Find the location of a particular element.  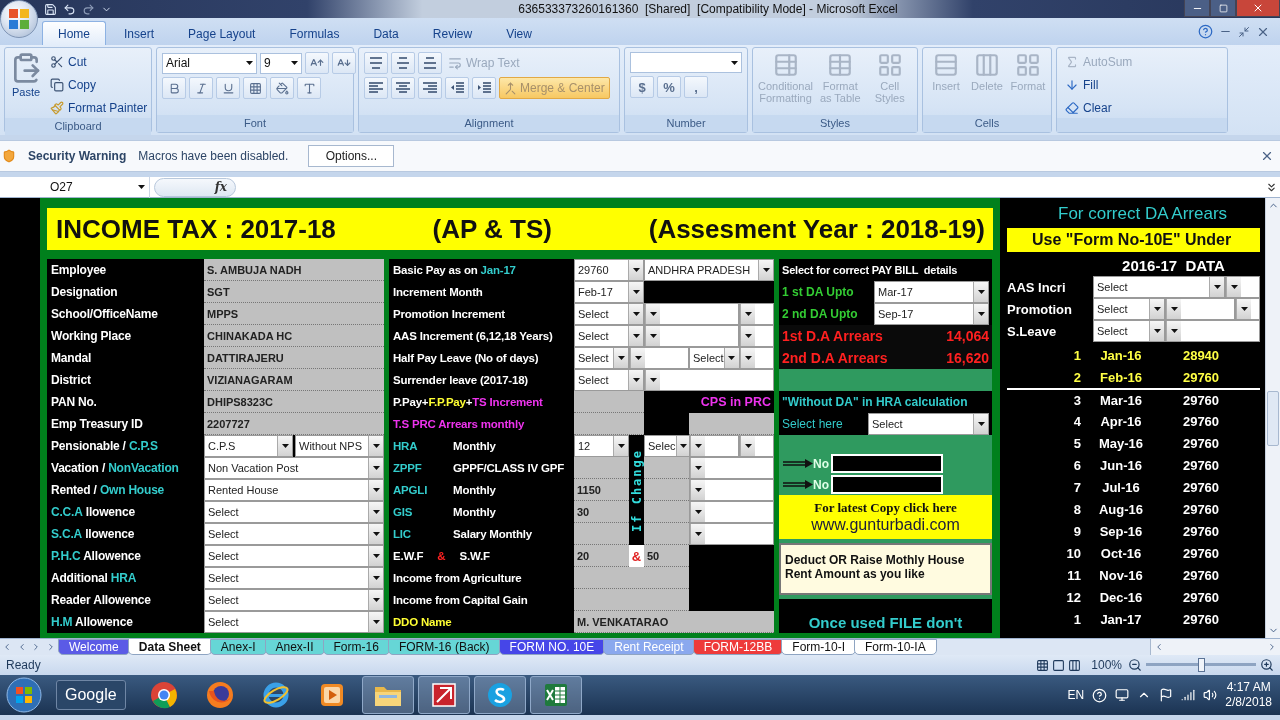

dropdown-field: ANDHRA PRADESH is located at coordinates (709, 270).